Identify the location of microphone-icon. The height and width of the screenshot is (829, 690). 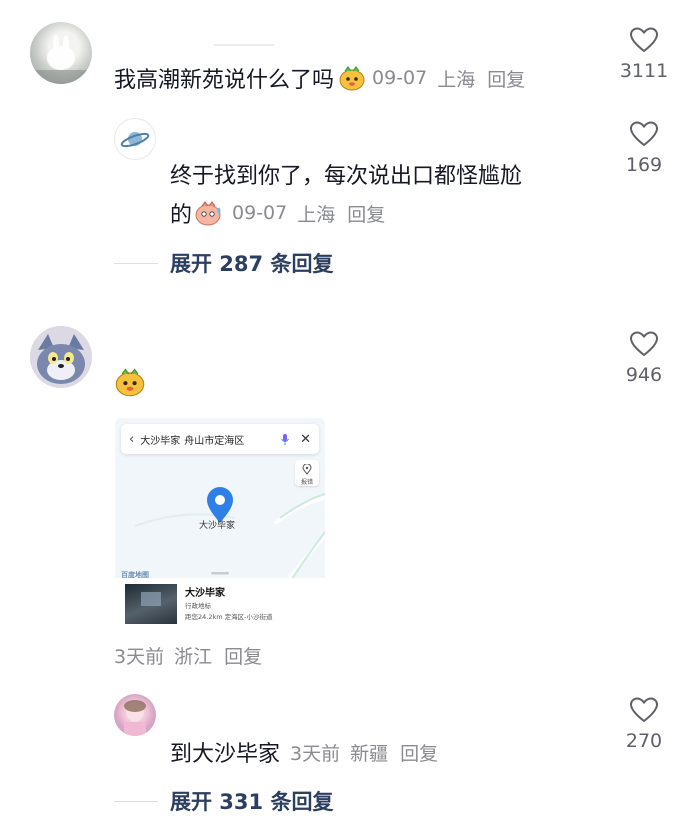
(285, 439).